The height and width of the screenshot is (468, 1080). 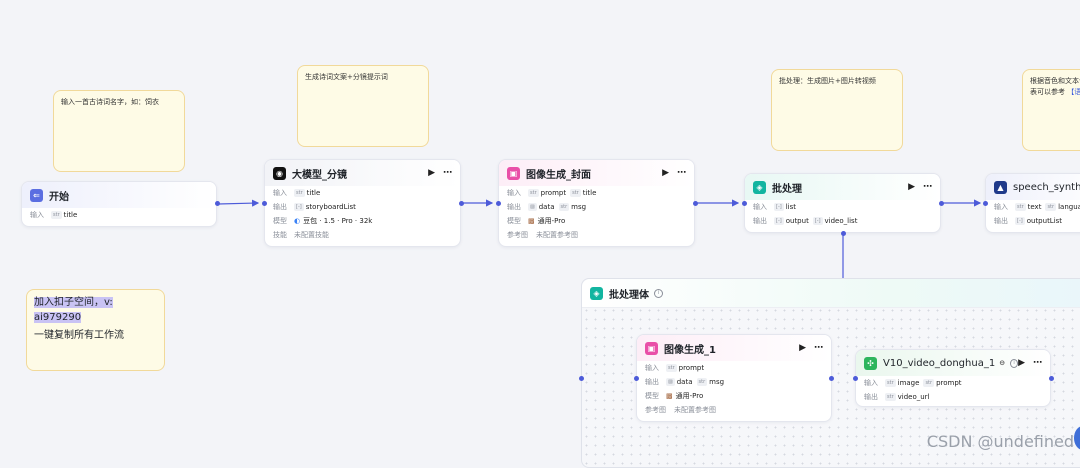 What do you see at coordinates (837, 110) in the screenshot?
I see `sticky-note: 批处理：生成图片+图片转视频` at bounding box center [837, 110].